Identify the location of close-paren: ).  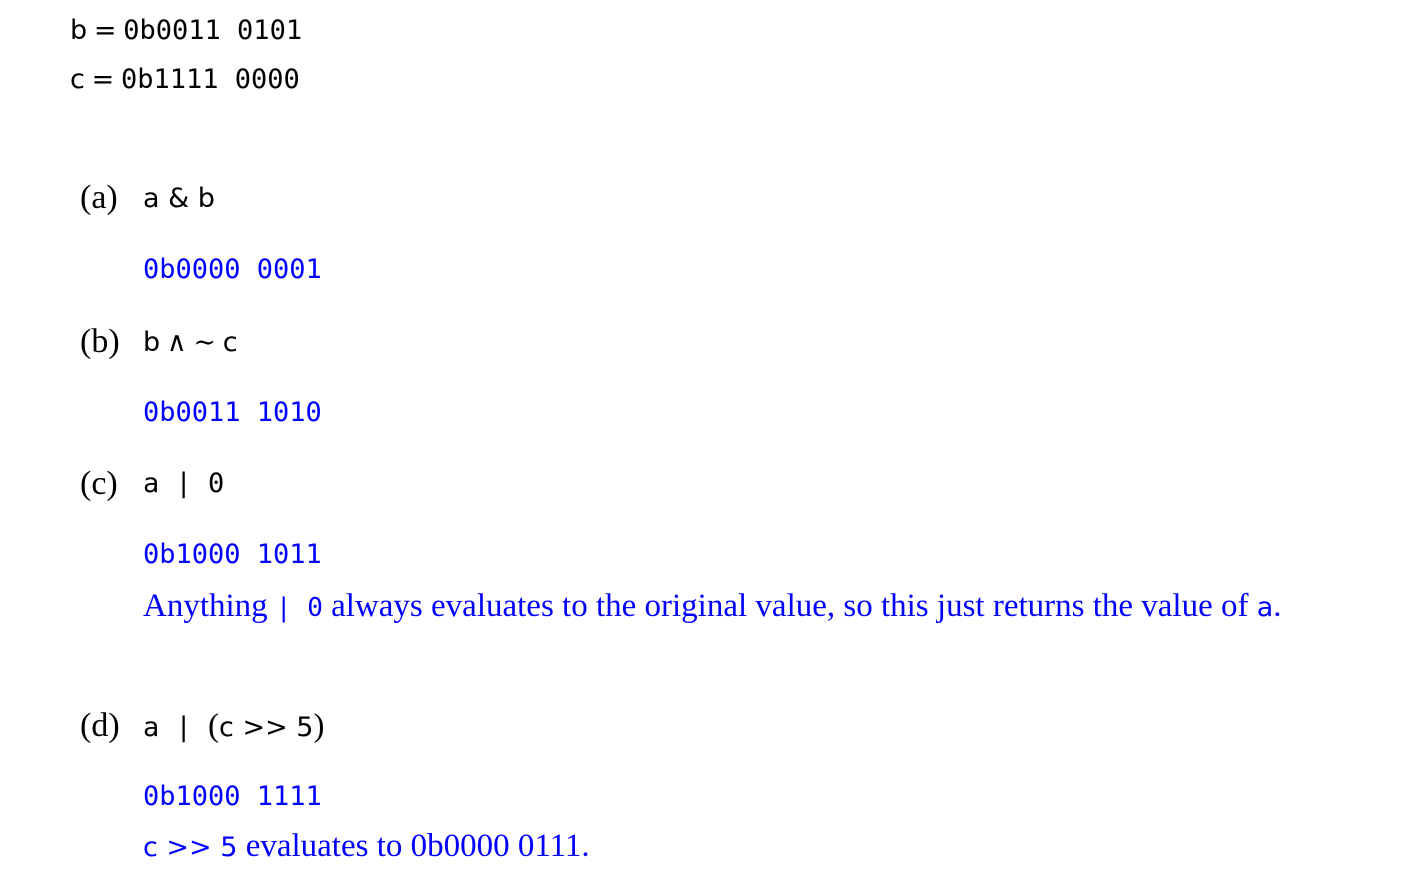
(319, 726).